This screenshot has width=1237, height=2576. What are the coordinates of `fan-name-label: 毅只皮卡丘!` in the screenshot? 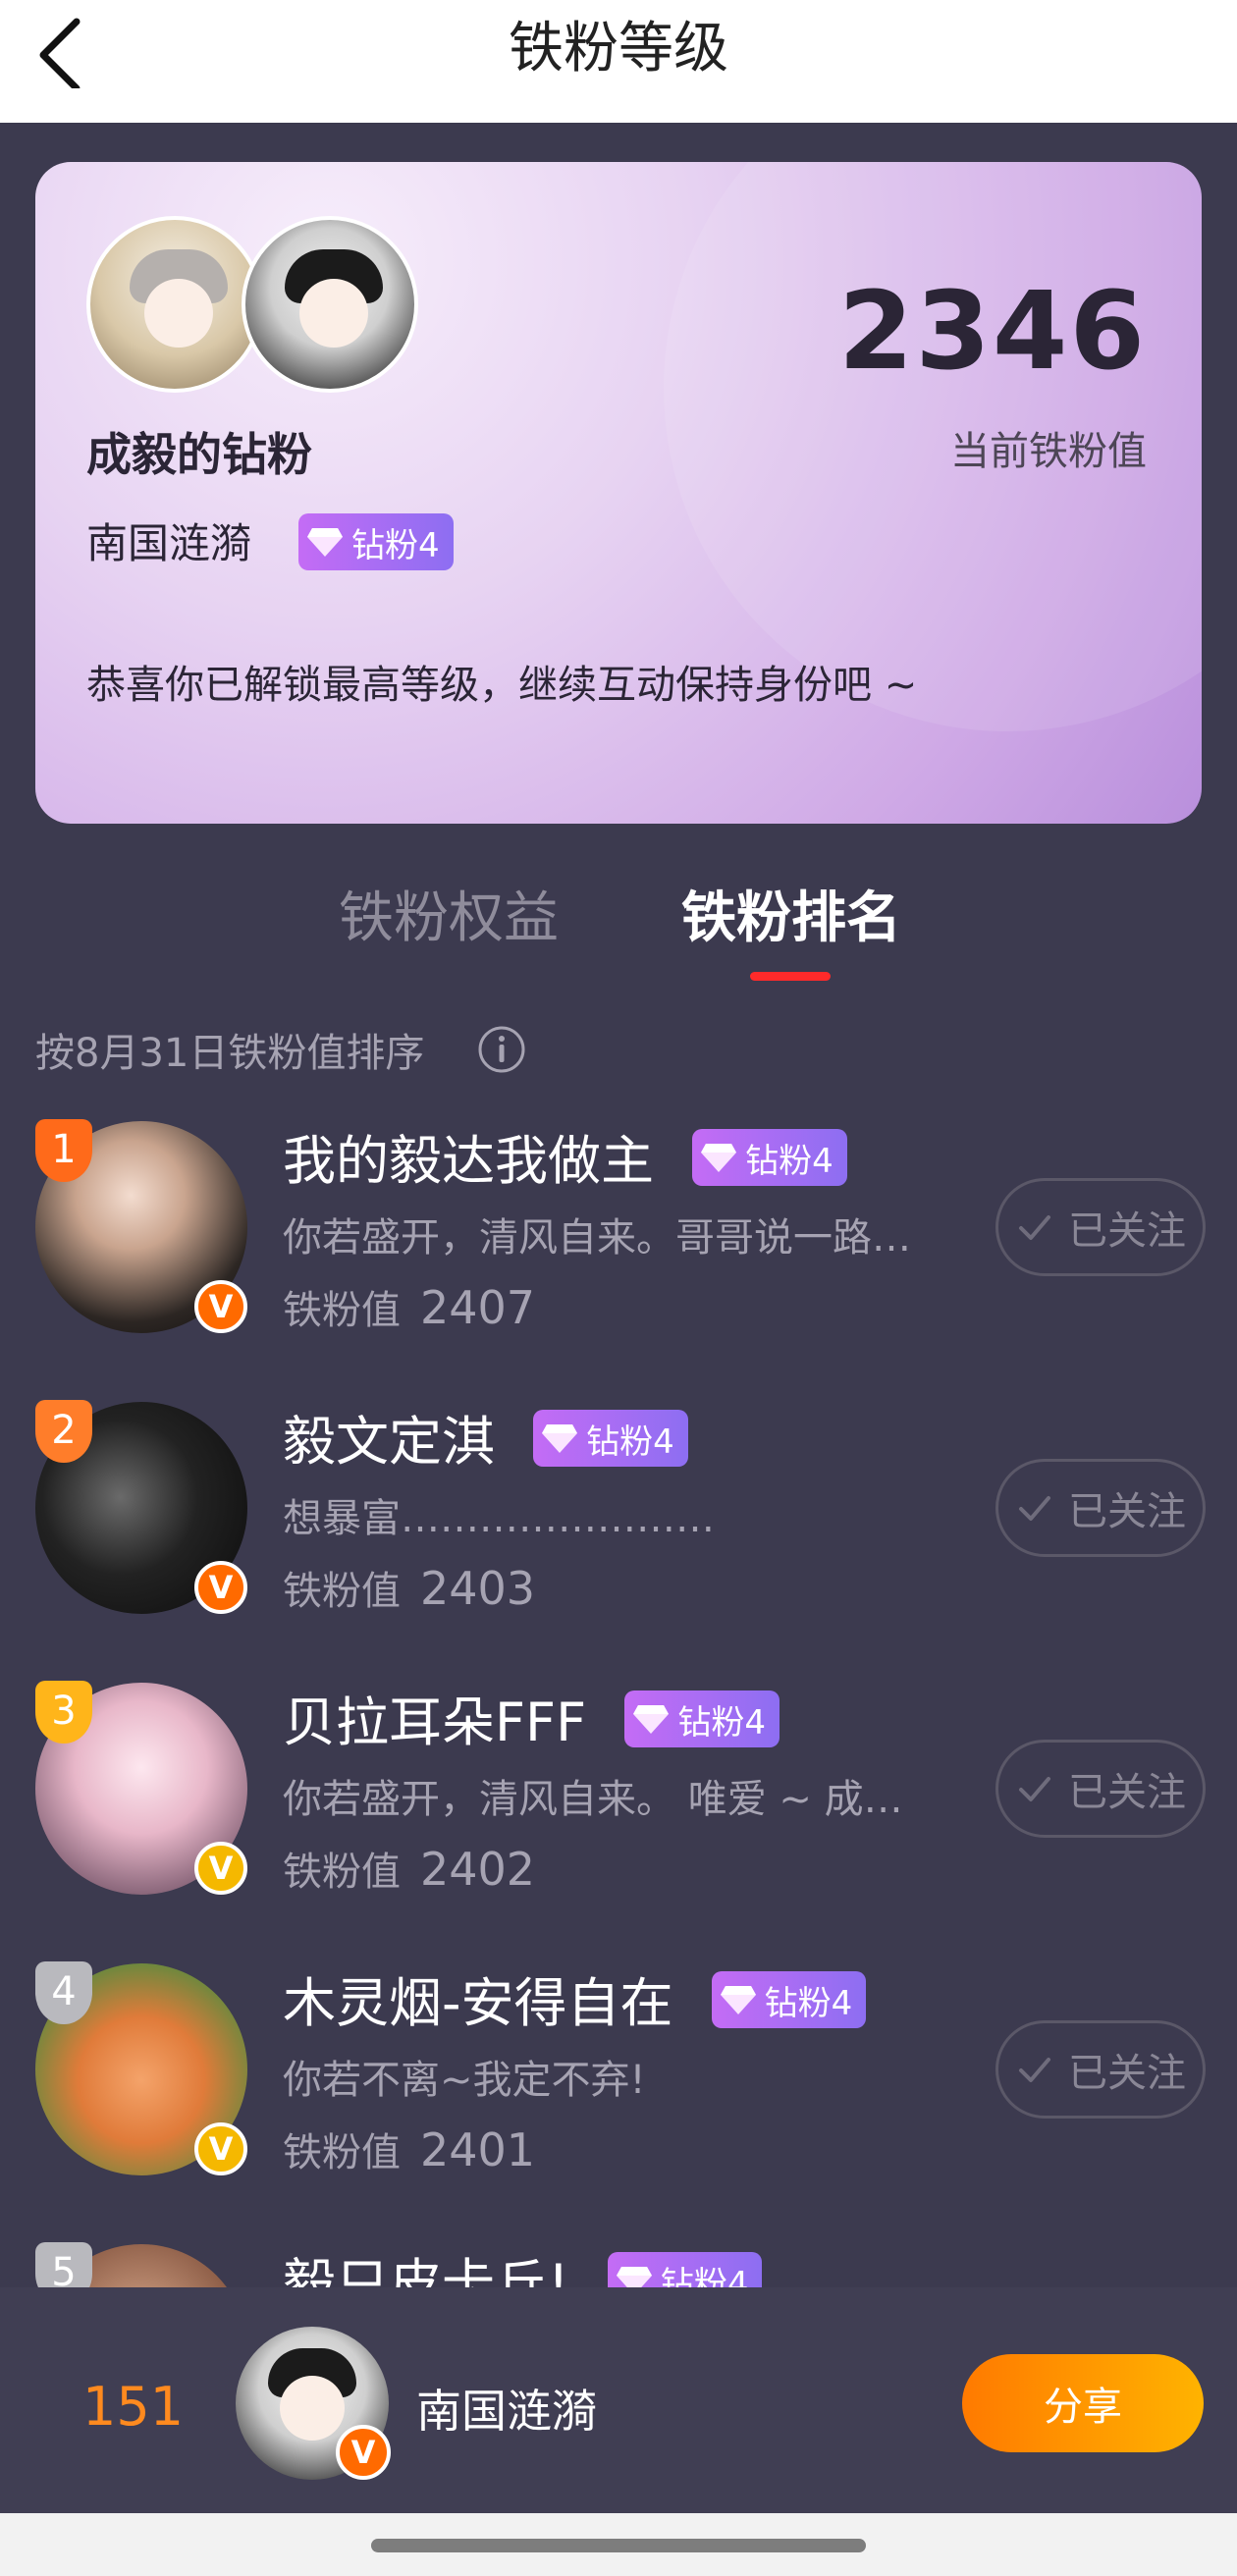 It's located at (426, 2270).